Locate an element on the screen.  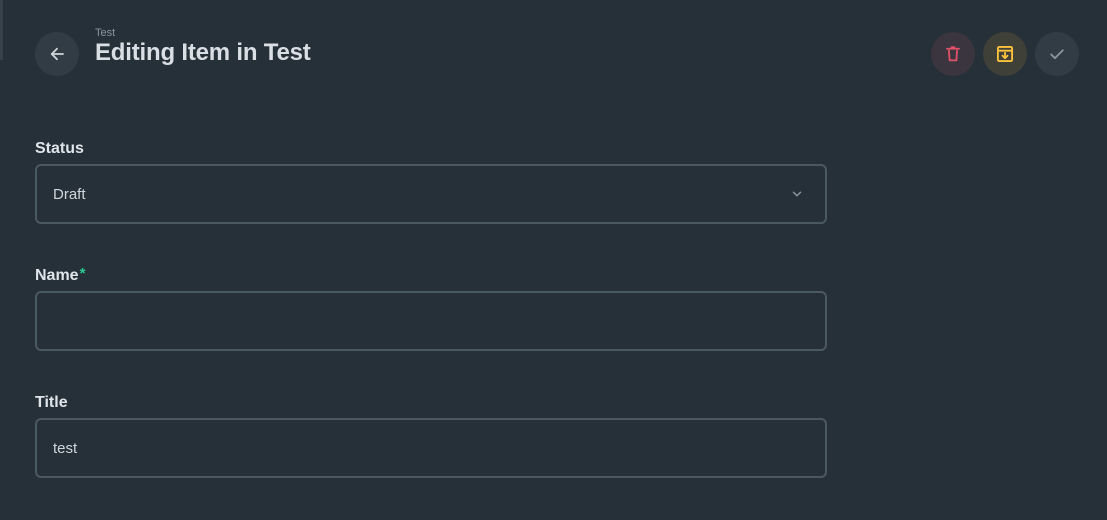
archive-icon is located at coordinates (1005, 54).